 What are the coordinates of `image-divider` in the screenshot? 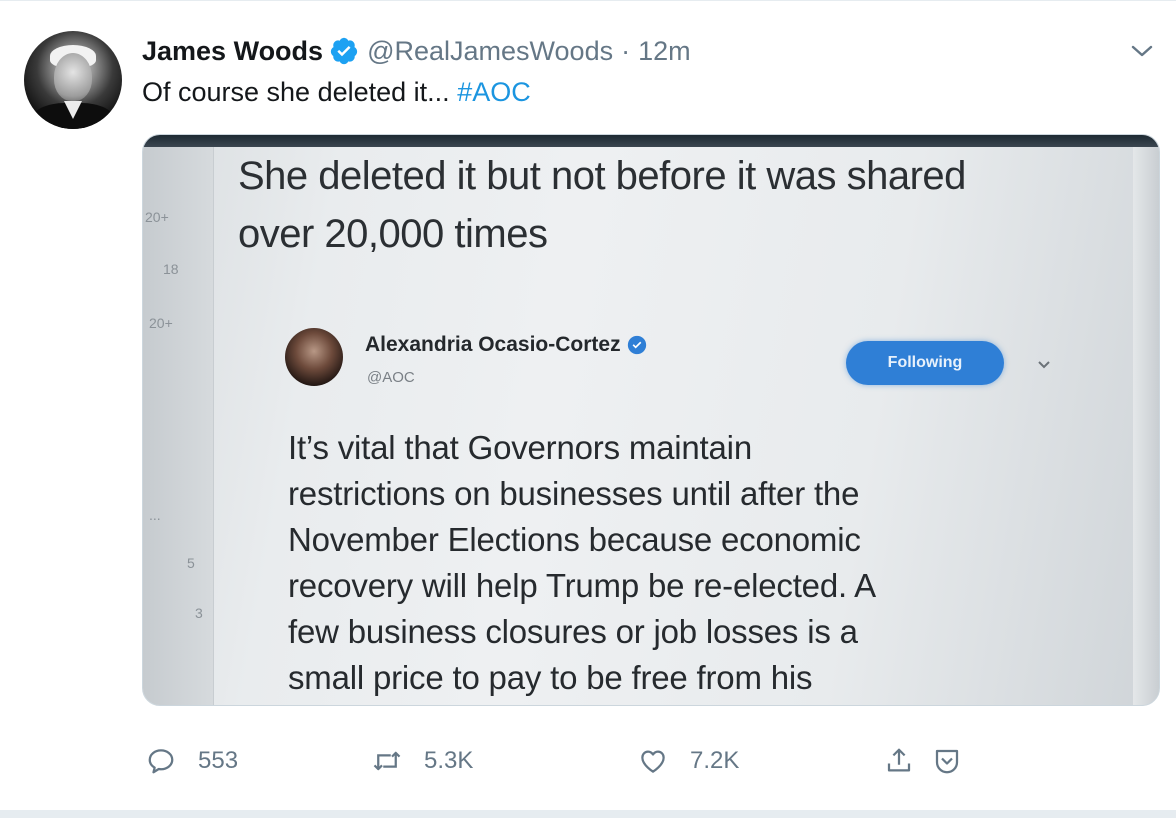 It's located at (213, 426).